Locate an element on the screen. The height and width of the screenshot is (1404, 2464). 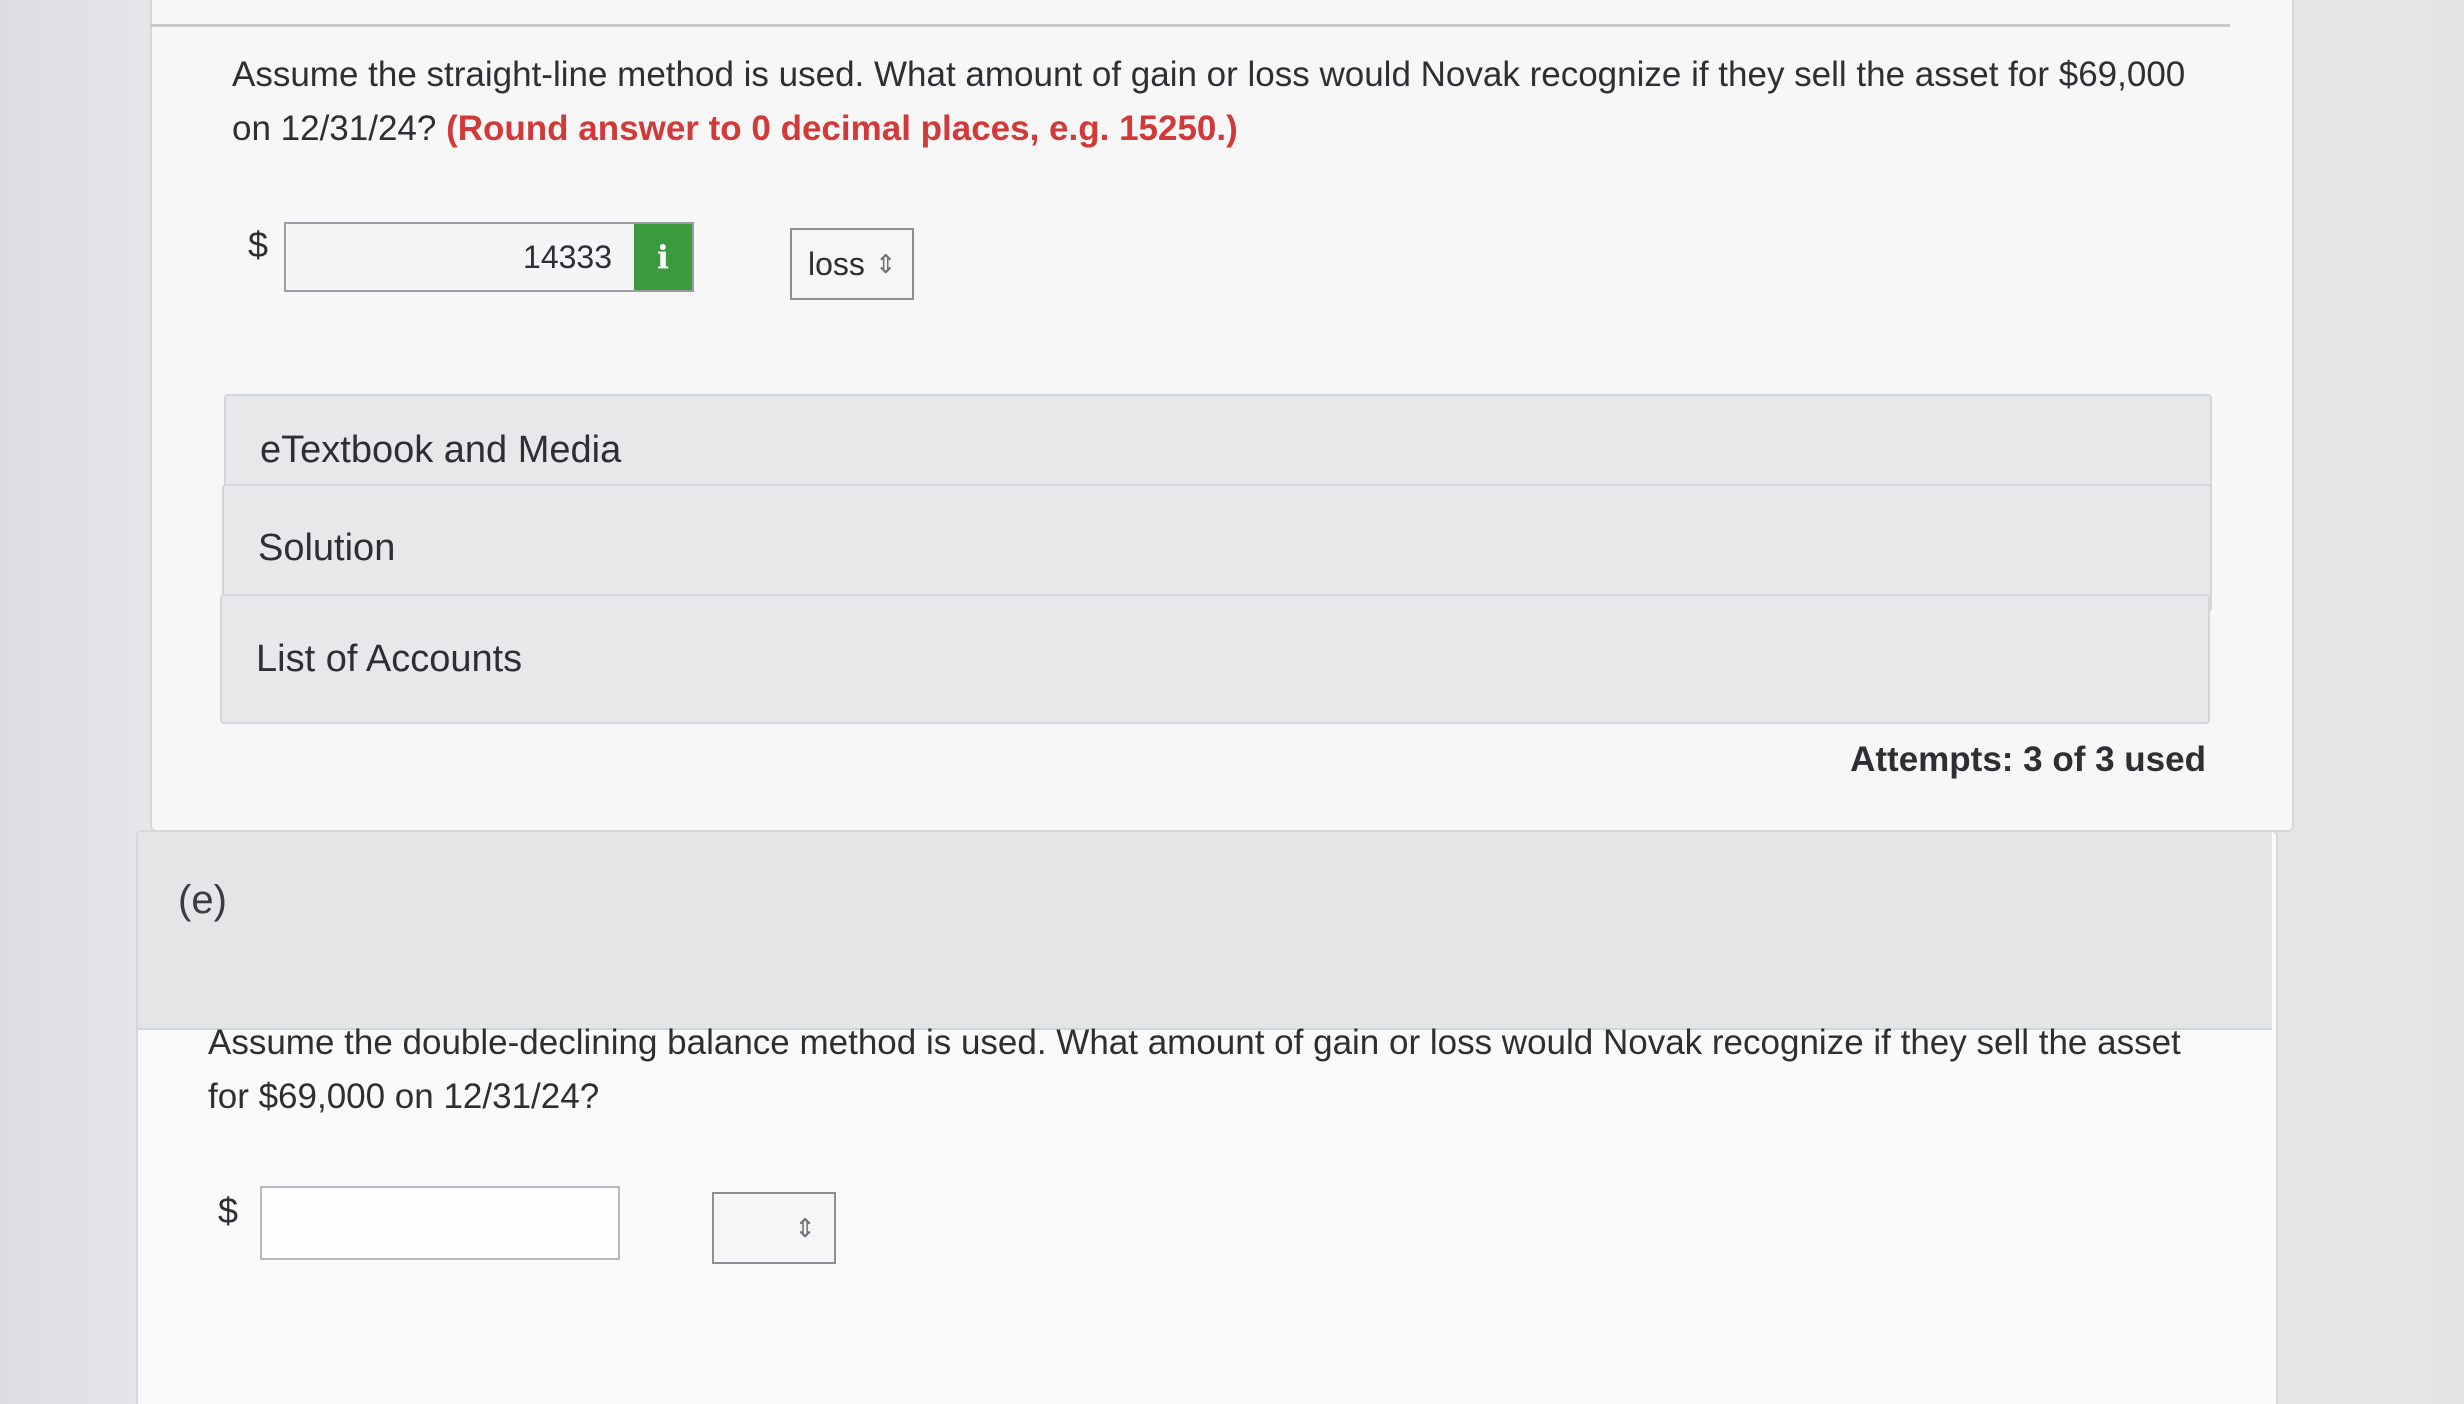
part-d-gain-loss-select: loss ⇕ is located at coordinates (852, 264).